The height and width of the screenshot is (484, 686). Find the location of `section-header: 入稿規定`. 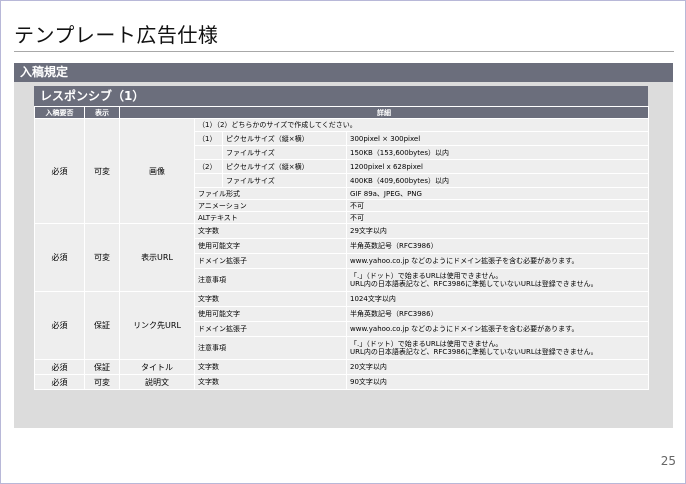

section-header: 入稿規定 is located at coordinates (343, 72).